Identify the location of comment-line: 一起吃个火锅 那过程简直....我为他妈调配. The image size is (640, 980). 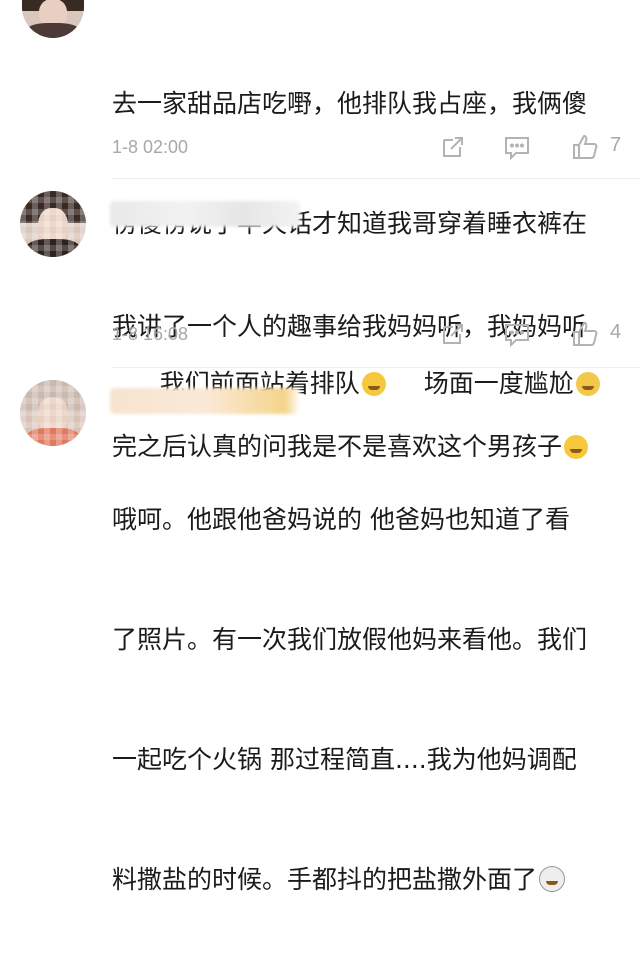
(344, 759).